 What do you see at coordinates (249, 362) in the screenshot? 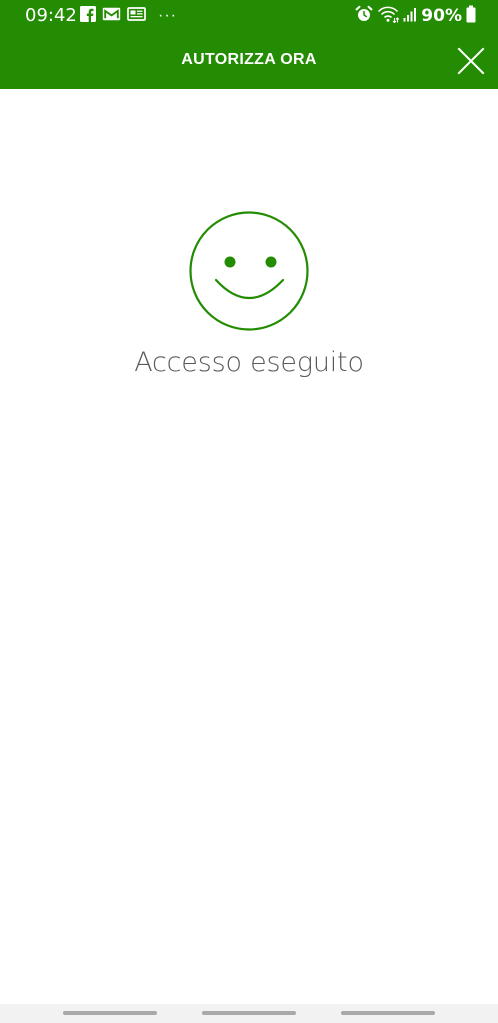
I see `success-message: Accesso eseguito` at bounding box center [249, 362].